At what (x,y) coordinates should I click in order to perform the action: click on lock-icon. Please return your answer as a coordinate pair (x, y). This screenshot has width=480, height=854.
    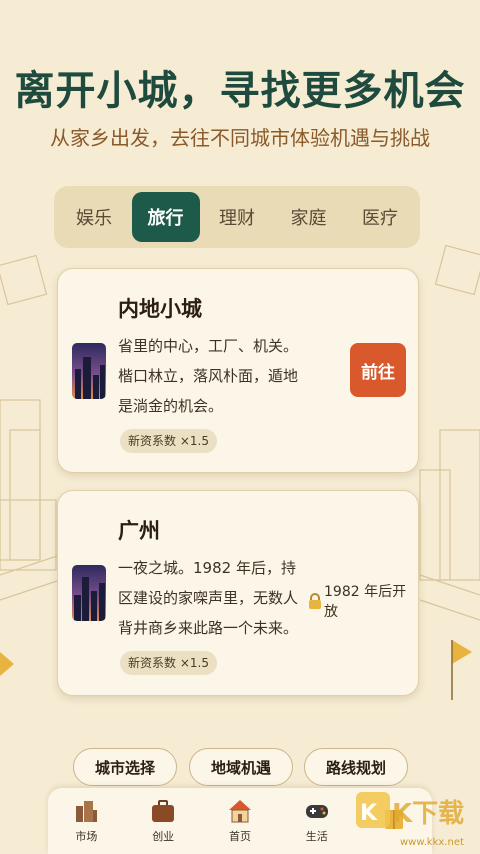
    Looking at the image, I should click on (315, 601).